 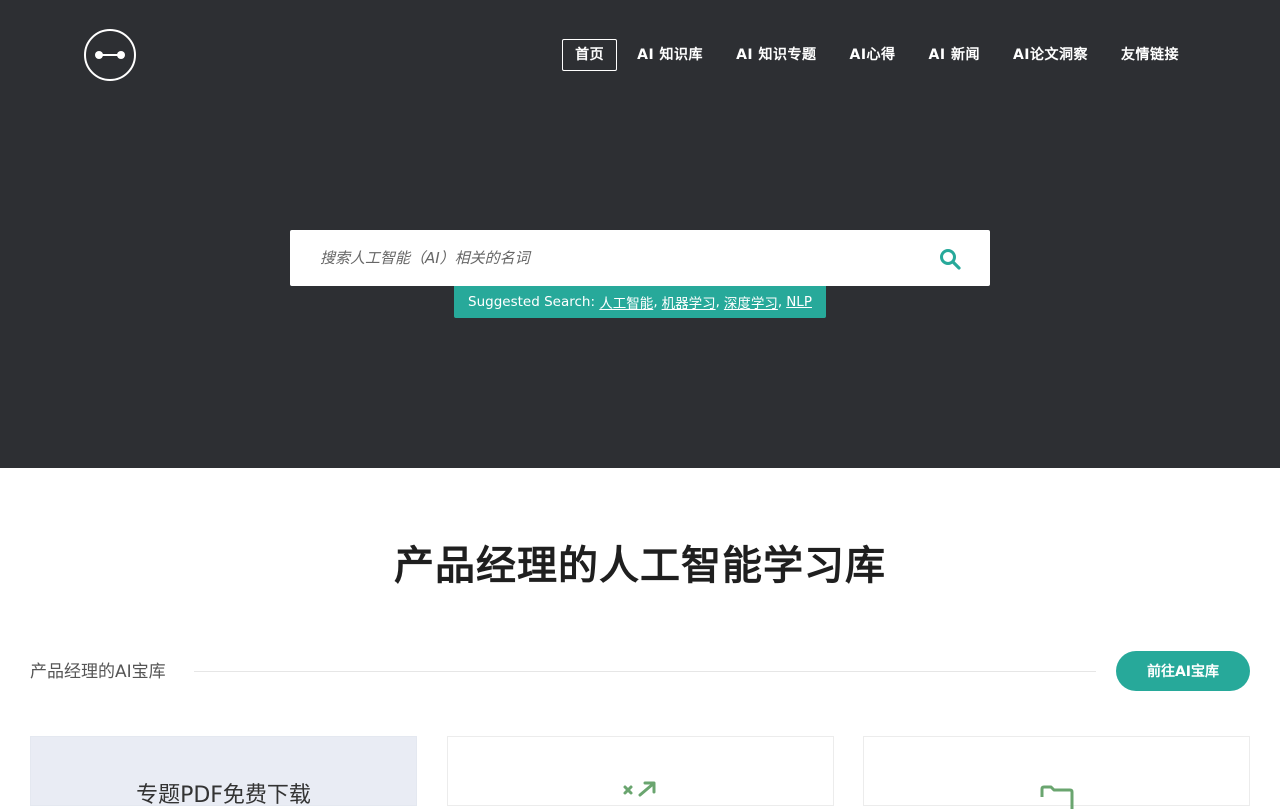 I want to click on logo-dot-right, so click(x=121, y=55).